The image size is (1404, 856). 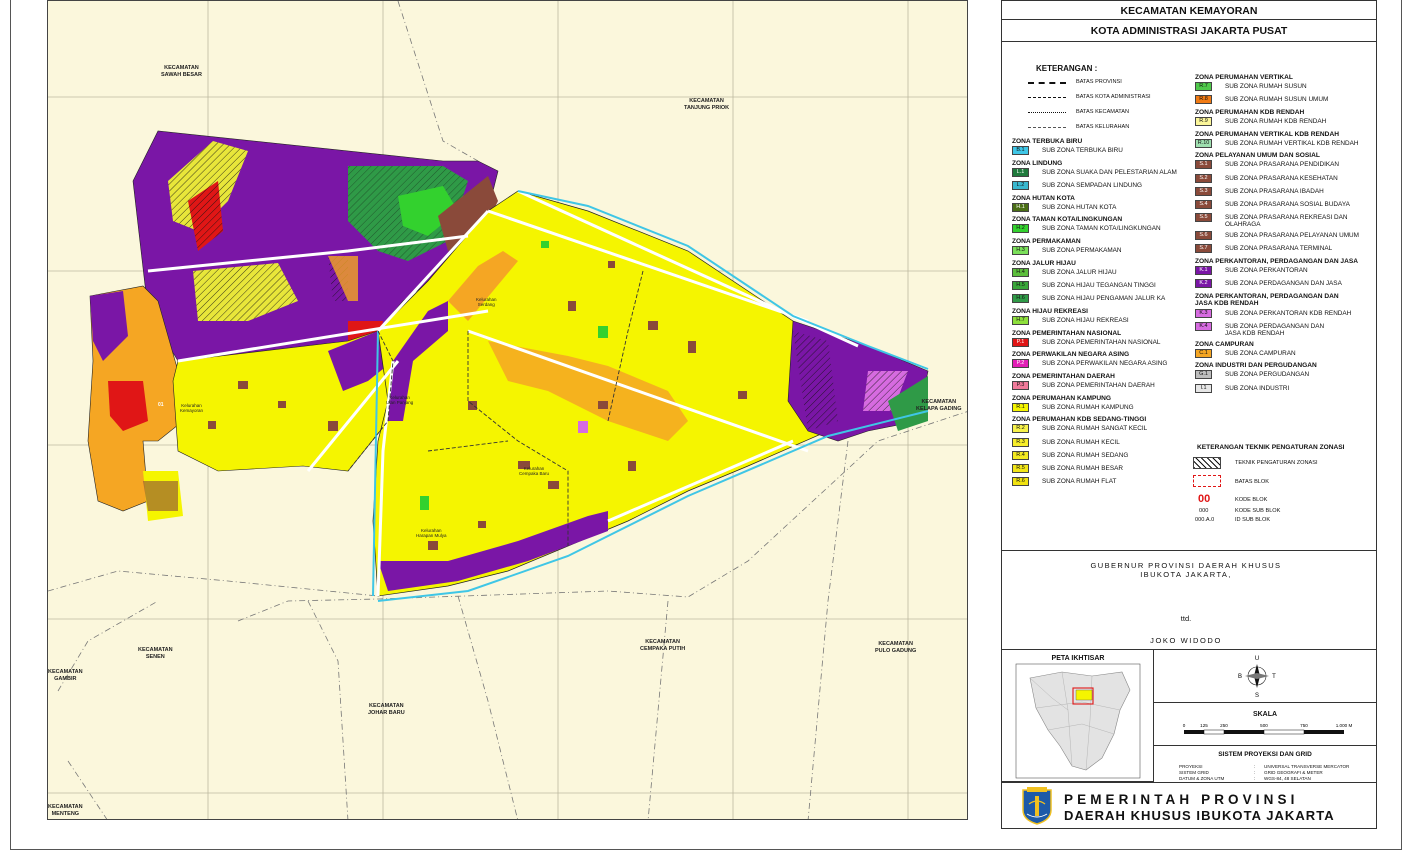 What do you see at coordinates (1204, 725) in the screenshot?
I see `scale-tick-label: 125` at bounding box center [1204, 725].